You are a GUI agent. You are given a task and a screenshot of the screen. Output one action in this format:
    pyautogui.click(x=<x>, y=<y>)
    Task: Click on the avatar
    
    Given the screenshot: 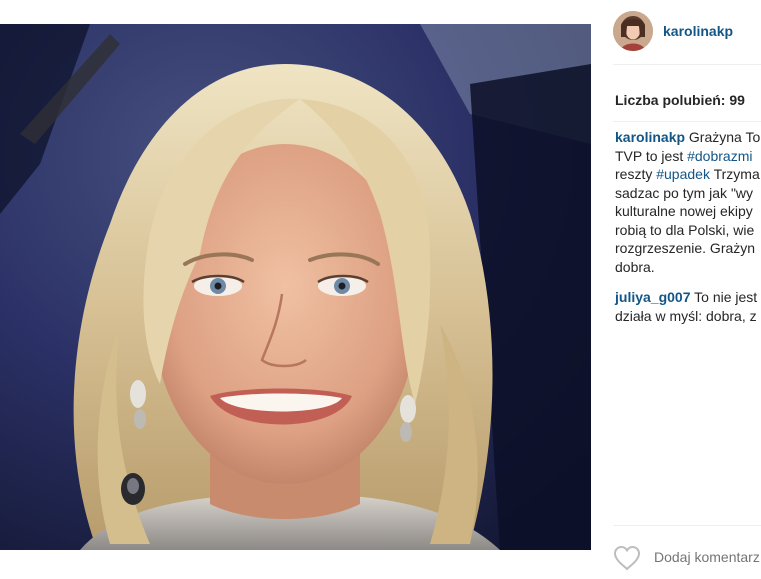 What is the action you would take?
    pyautogui.click(x=633, y=31)
    